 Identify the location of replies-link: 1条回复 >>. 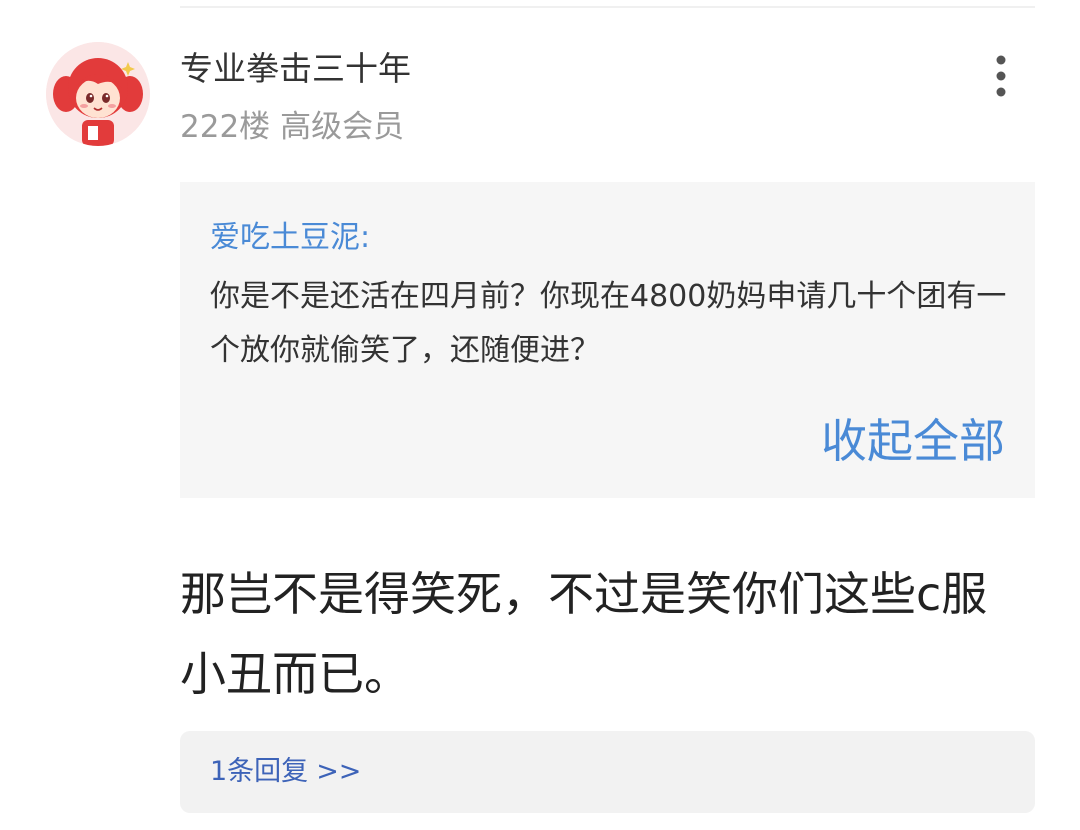
(285, 772).